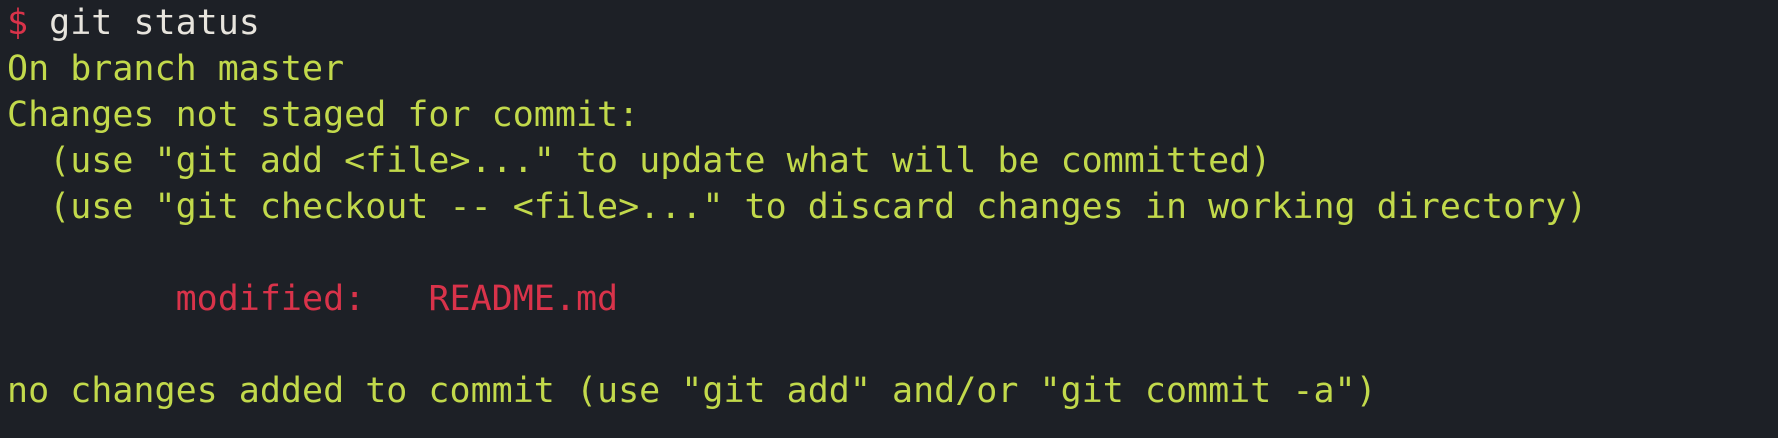 This screenshot has height=438, width=1778. Describe the element at coordinates (176, 69) in the screenshot. I see `branch-line: On branch master` at that location.